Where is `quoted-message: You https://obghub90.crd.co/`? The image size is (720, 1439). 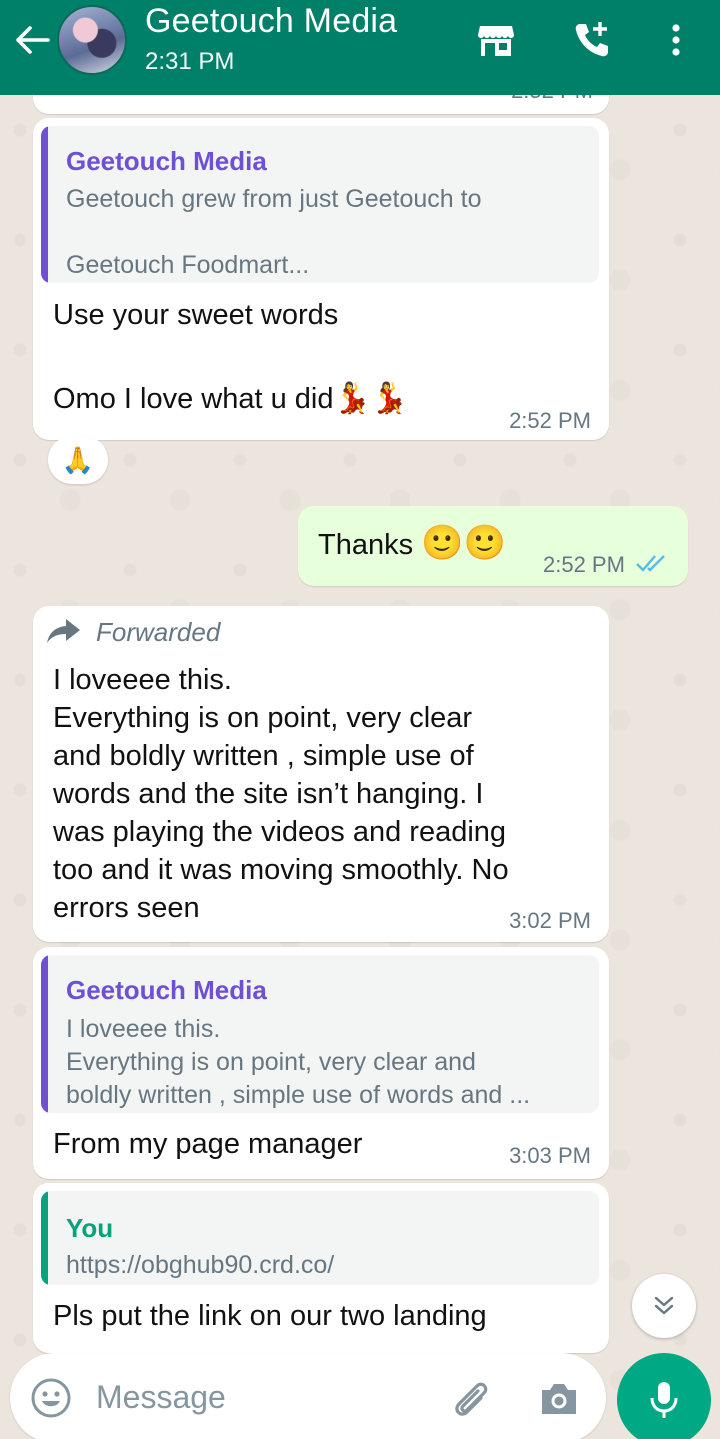
quoted-message: You https://obghub90.crd.co/ is located at coordinates (320, 1238).